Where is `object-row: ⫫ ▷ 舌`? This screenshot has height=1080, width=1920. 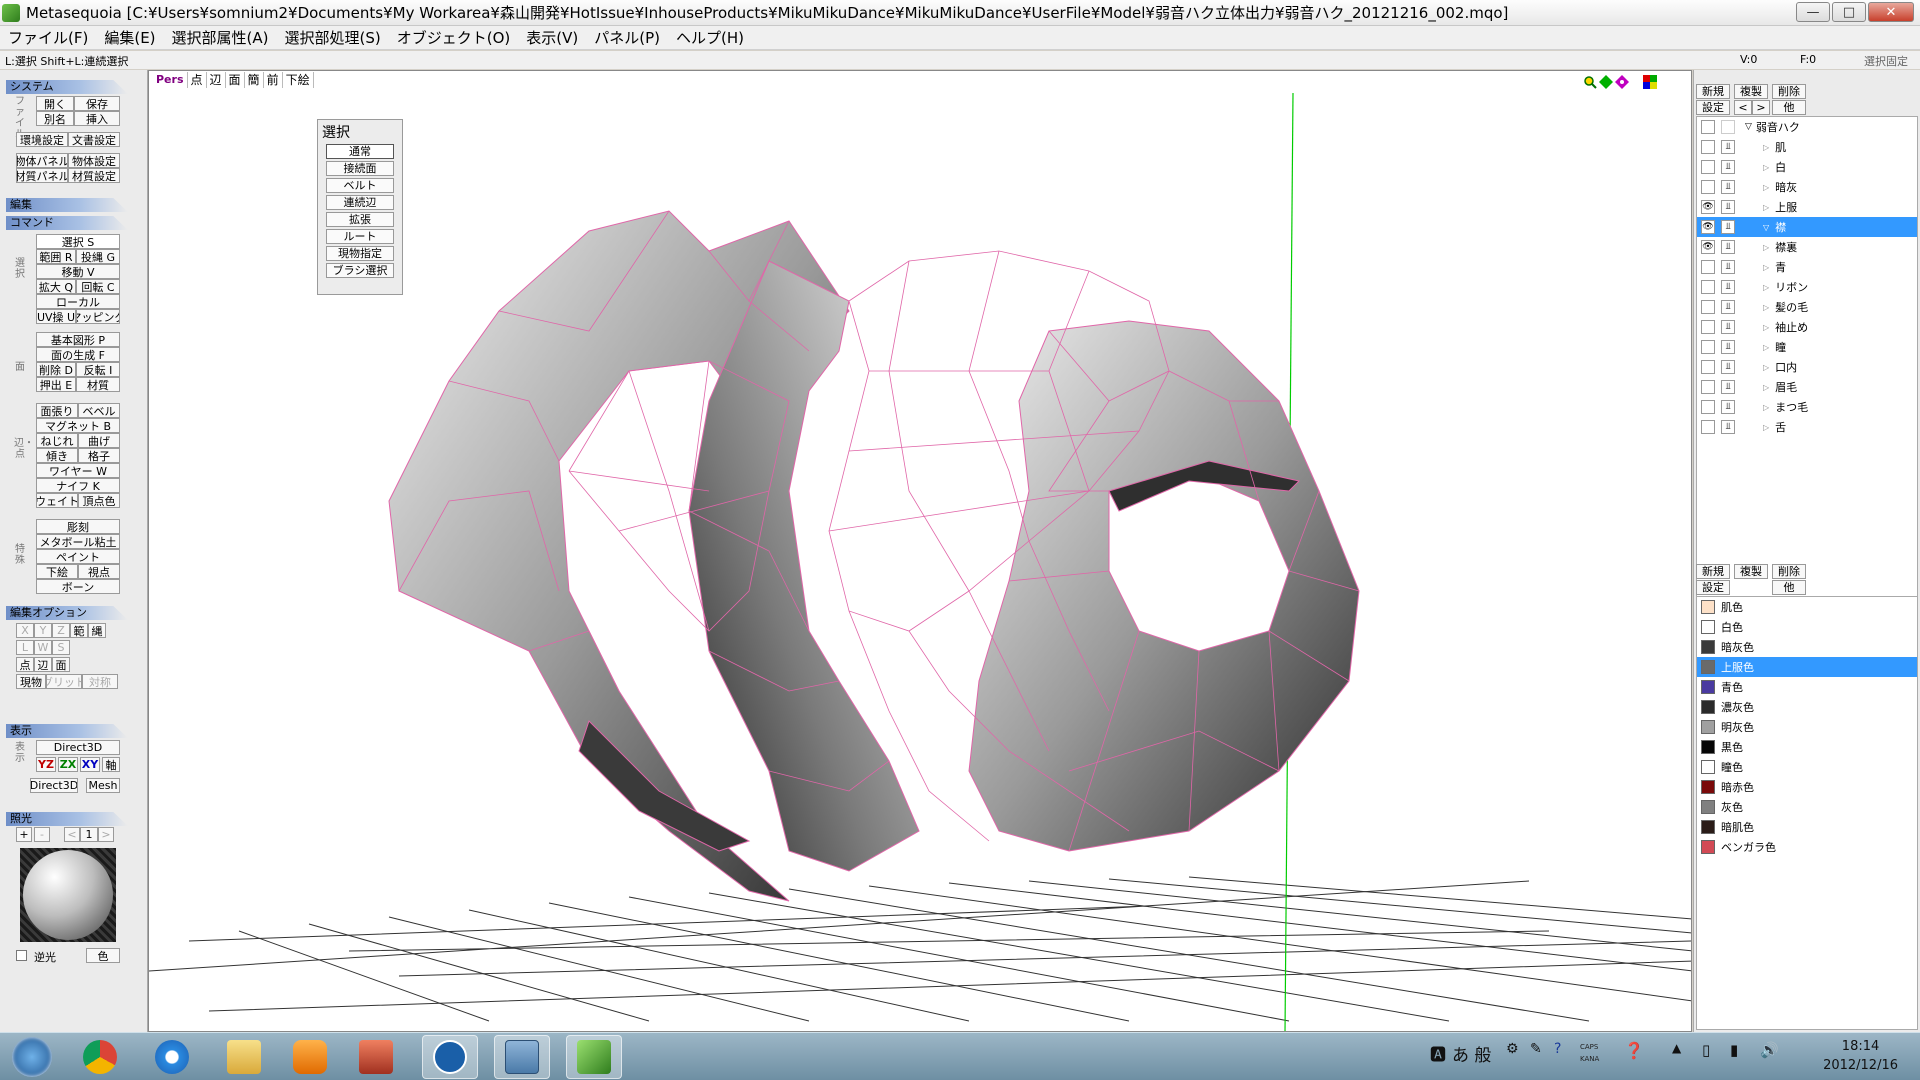 object-row: ⫫ ▷ 舌 is located at coordinates (1807, 427).